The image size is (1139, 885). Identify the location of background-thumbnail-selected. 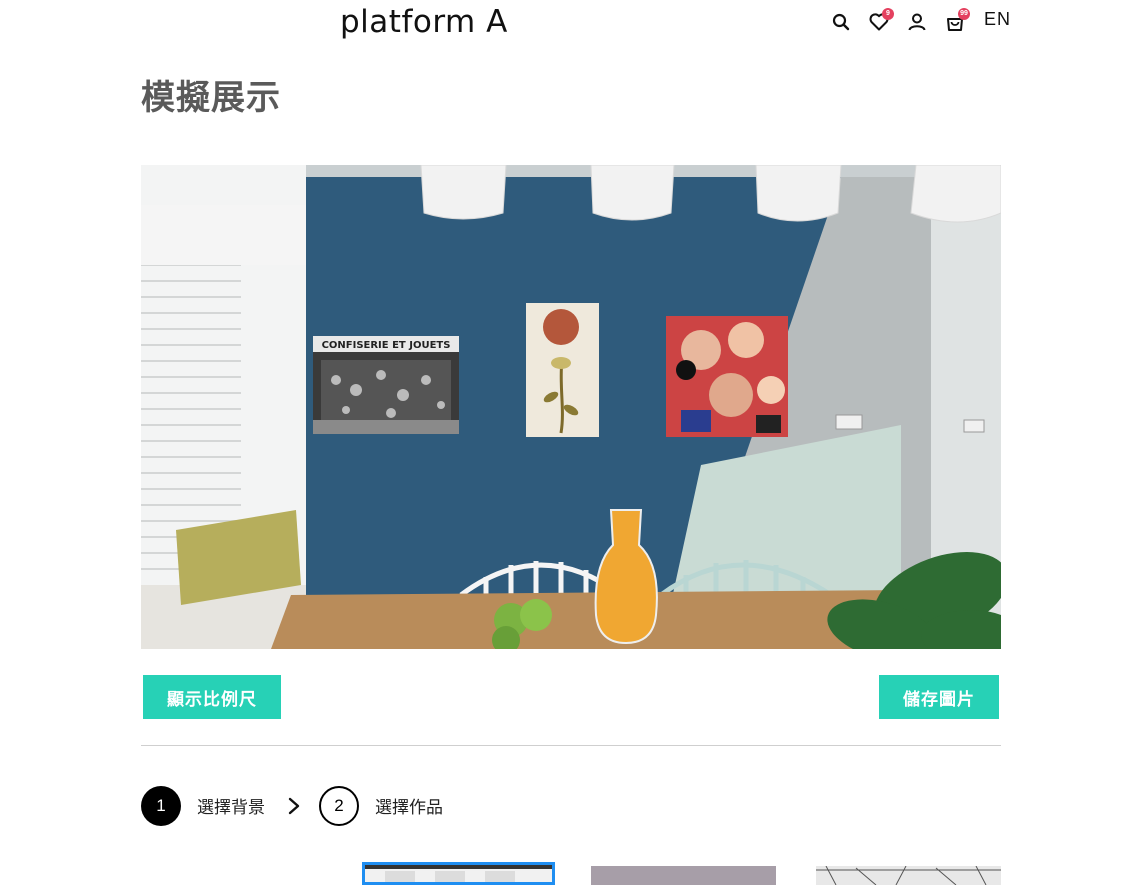
(458, 873).